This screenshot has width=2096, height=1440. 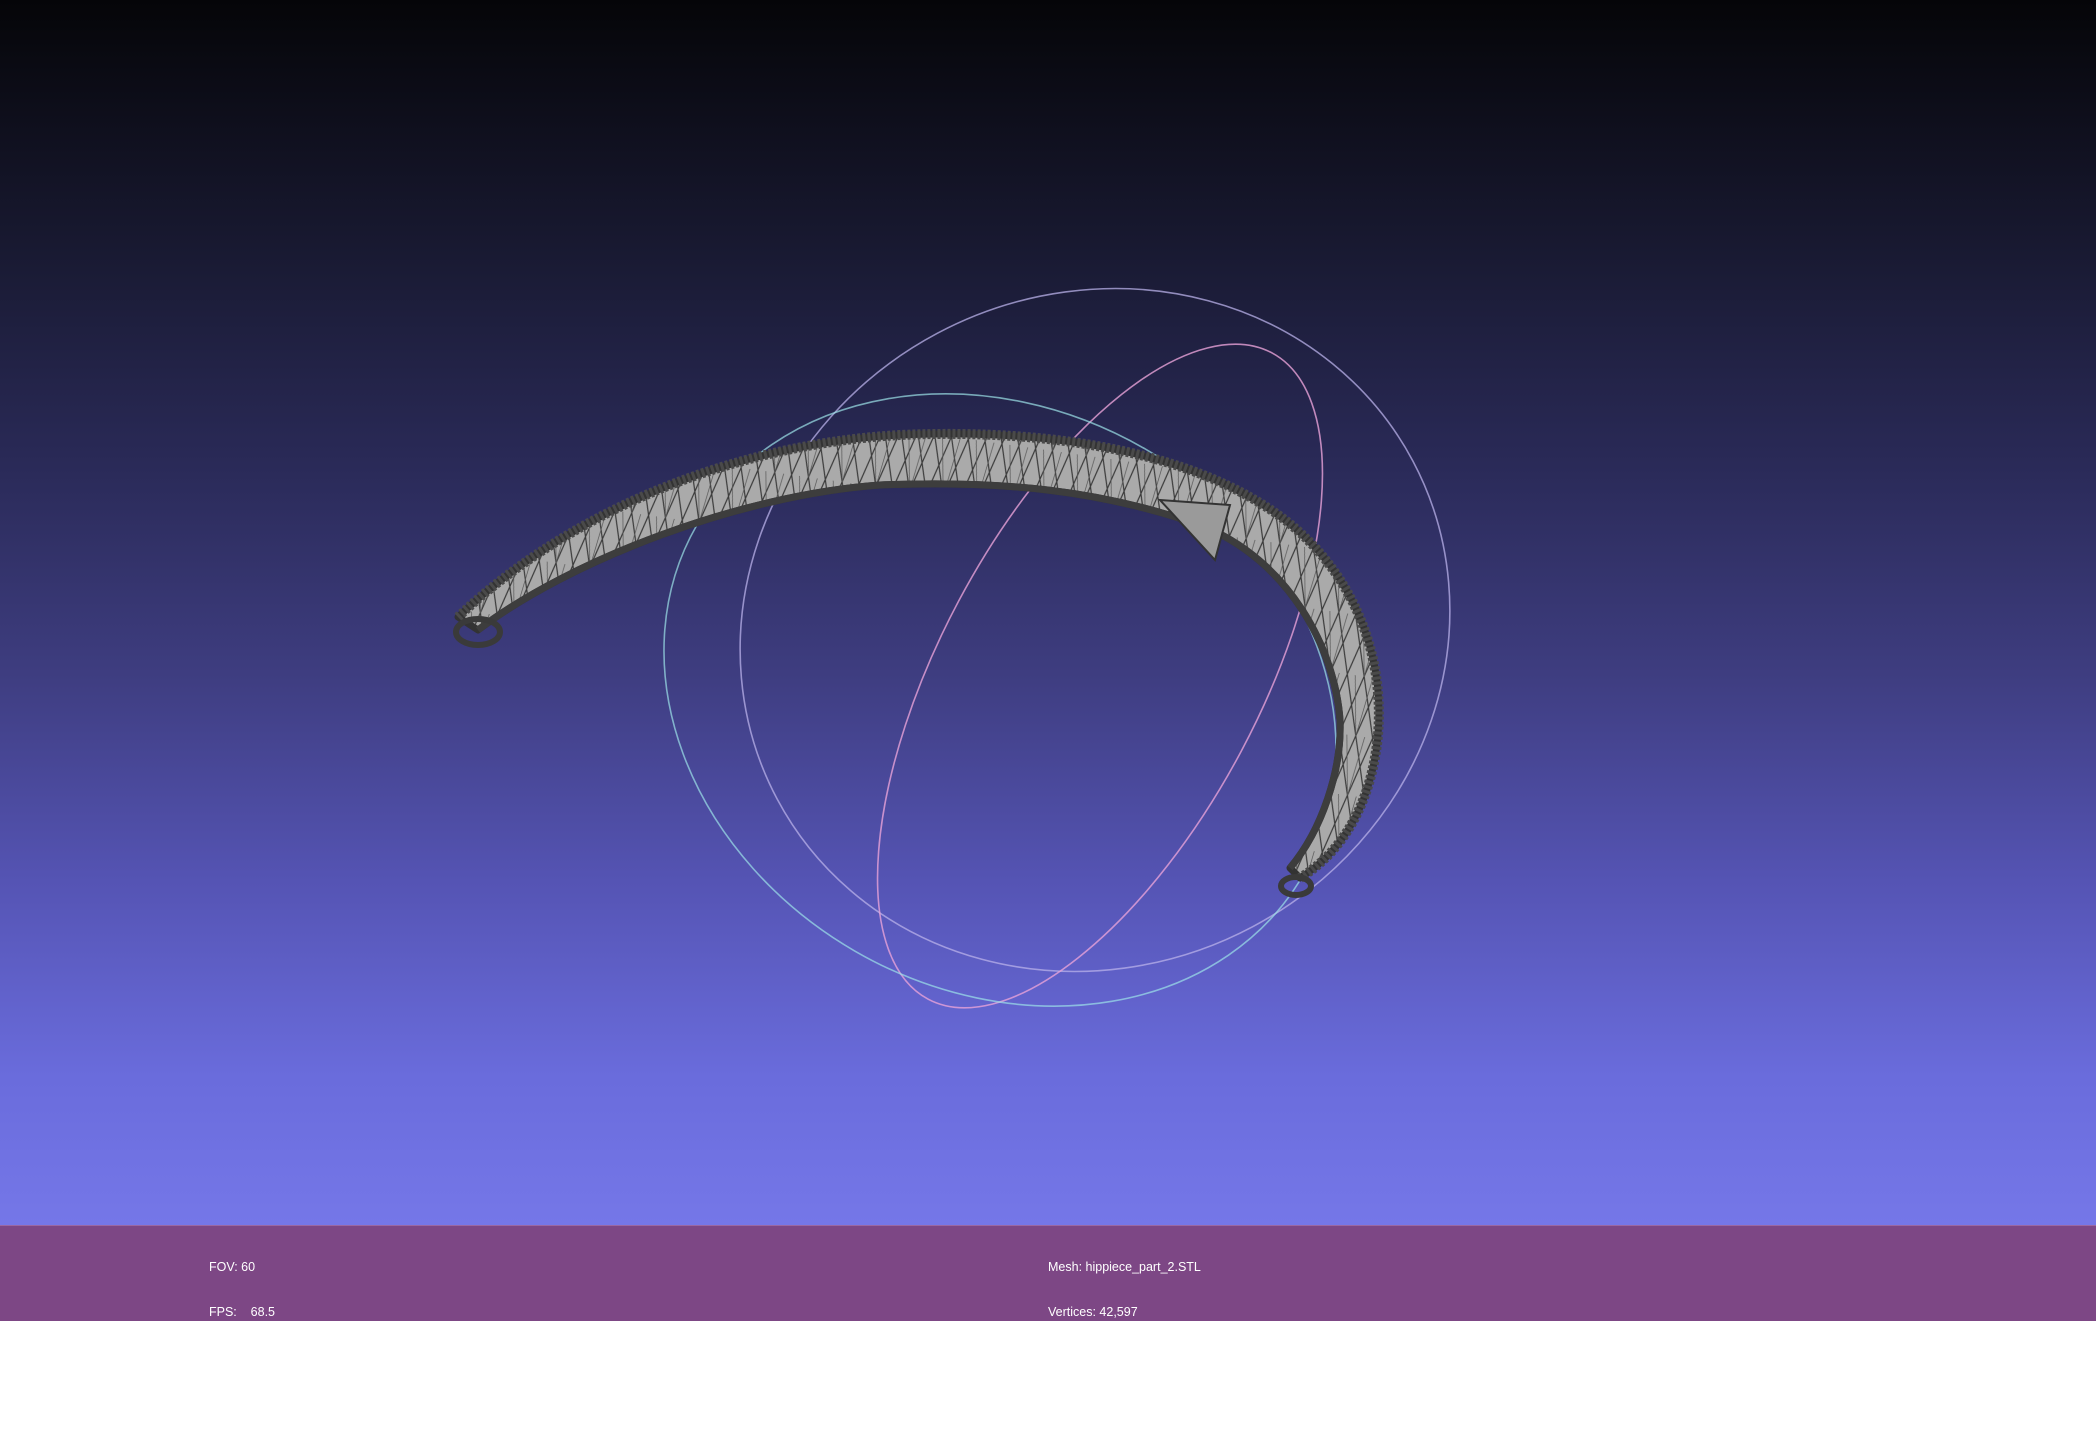 I want to click on selection-label: Selection: v: 0 f: 0, so click(x=1098, y=1402).